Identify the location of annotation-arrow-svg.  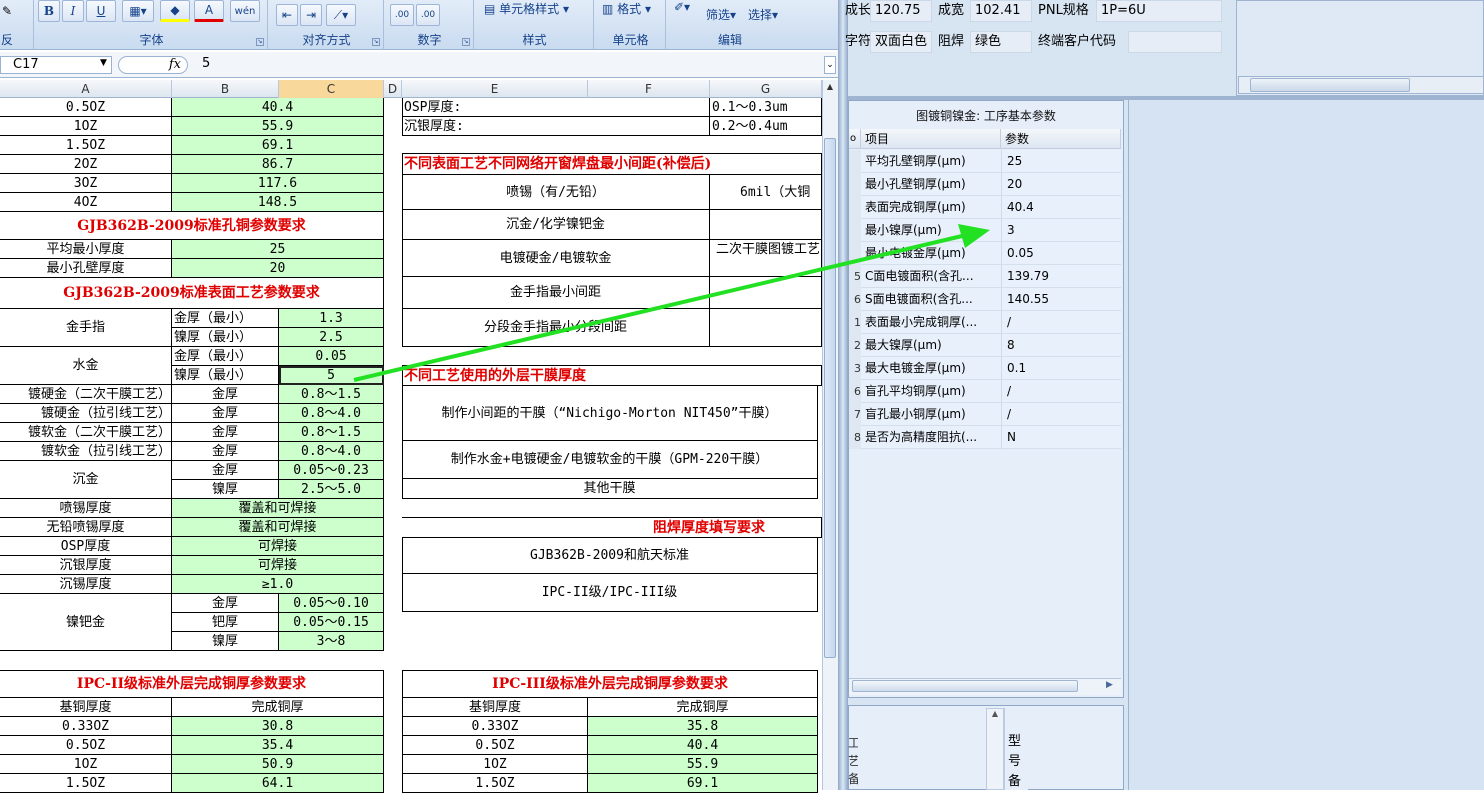
(671, 303).